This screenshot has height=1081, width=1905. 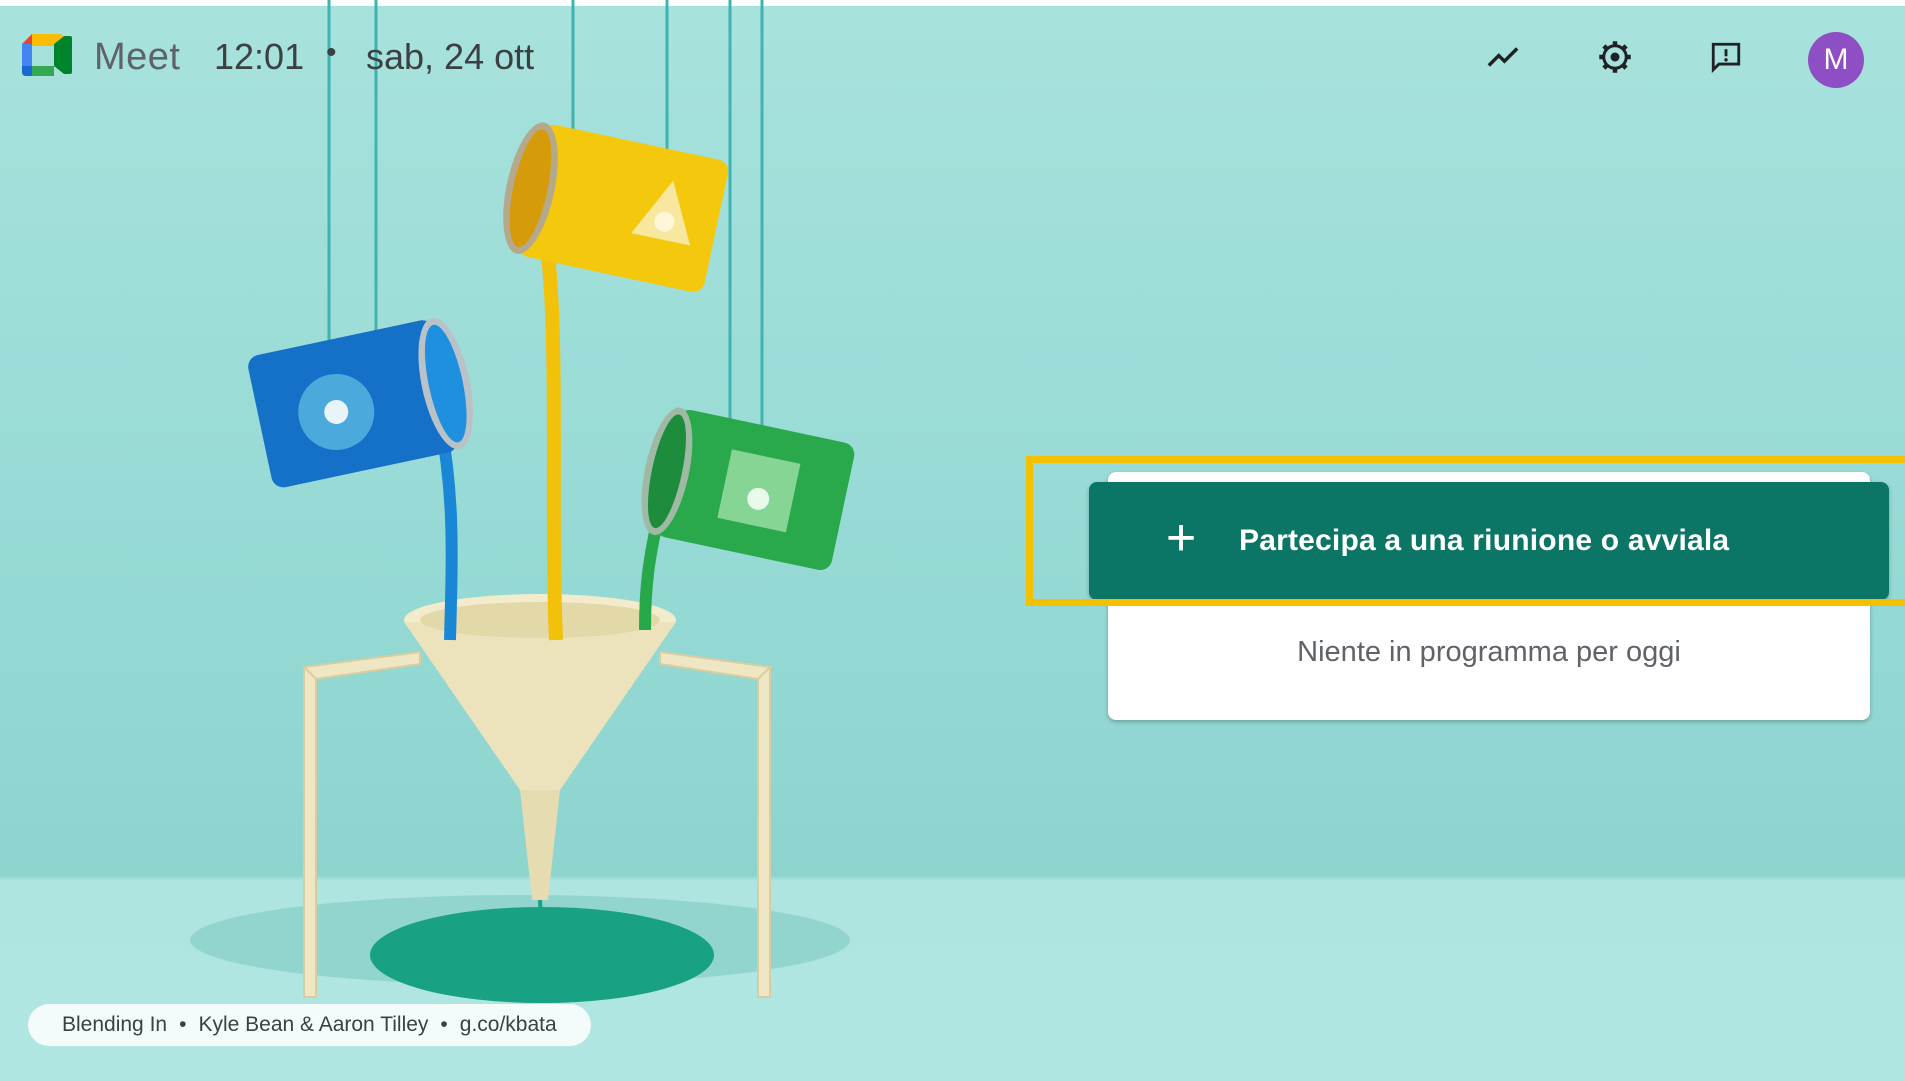 What do you see at coordinates (313, 1024) in the screenshot?
I see `artwork-artists: Kyle Bean & Aaron Tilley` at bounding box center [313, 1024].